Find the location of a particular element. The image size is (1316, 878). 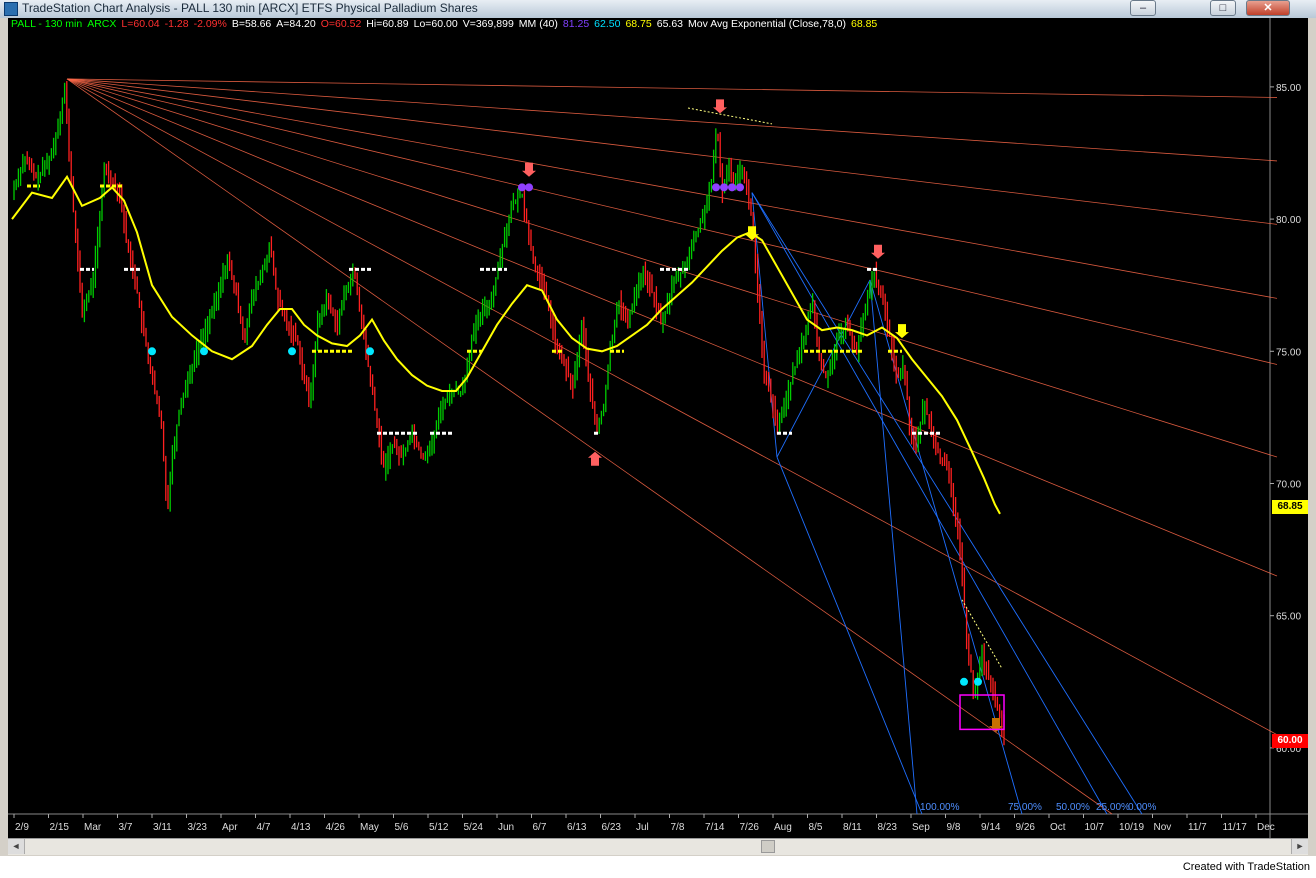

legend-item: Lo=60.00 is located at coordinates (435, 24).